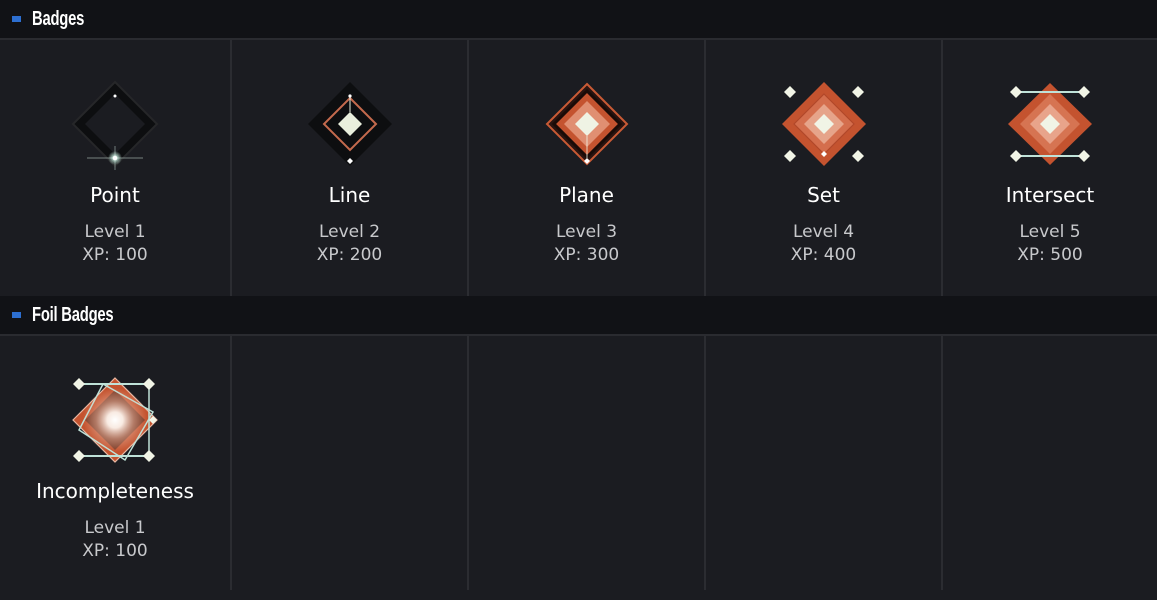 This screenshot has height=600, width=1157. What do you see at coordinates (1050, 195) in the screenshot?
I see `badge-name: Intersect` at bounding box center [1050, 195].